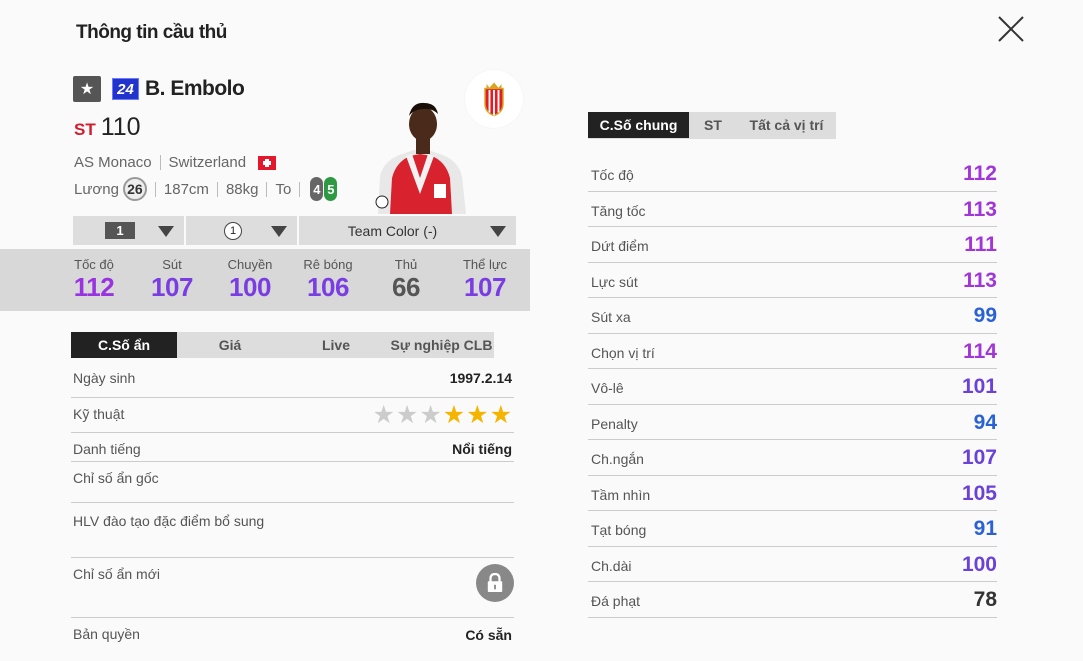 The image size is (1083, 661). Describe the element at coordinates (980, 244) in the screenshot. I see `attribute-value: 111` at that location.